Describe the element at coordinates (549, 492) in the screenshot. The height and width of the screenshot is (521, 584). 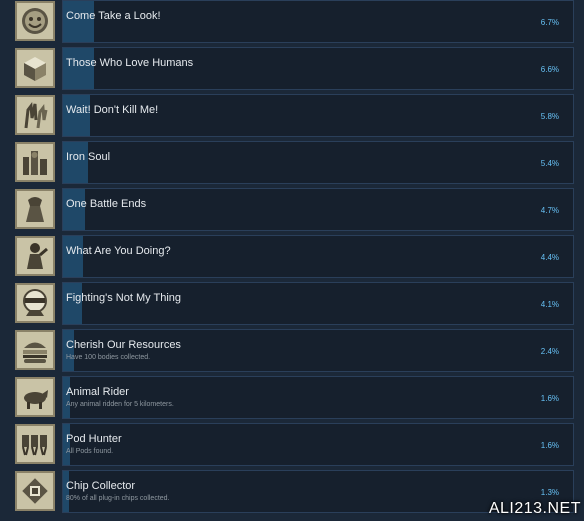
I see `achievement-percent: 1.3%` at that location.